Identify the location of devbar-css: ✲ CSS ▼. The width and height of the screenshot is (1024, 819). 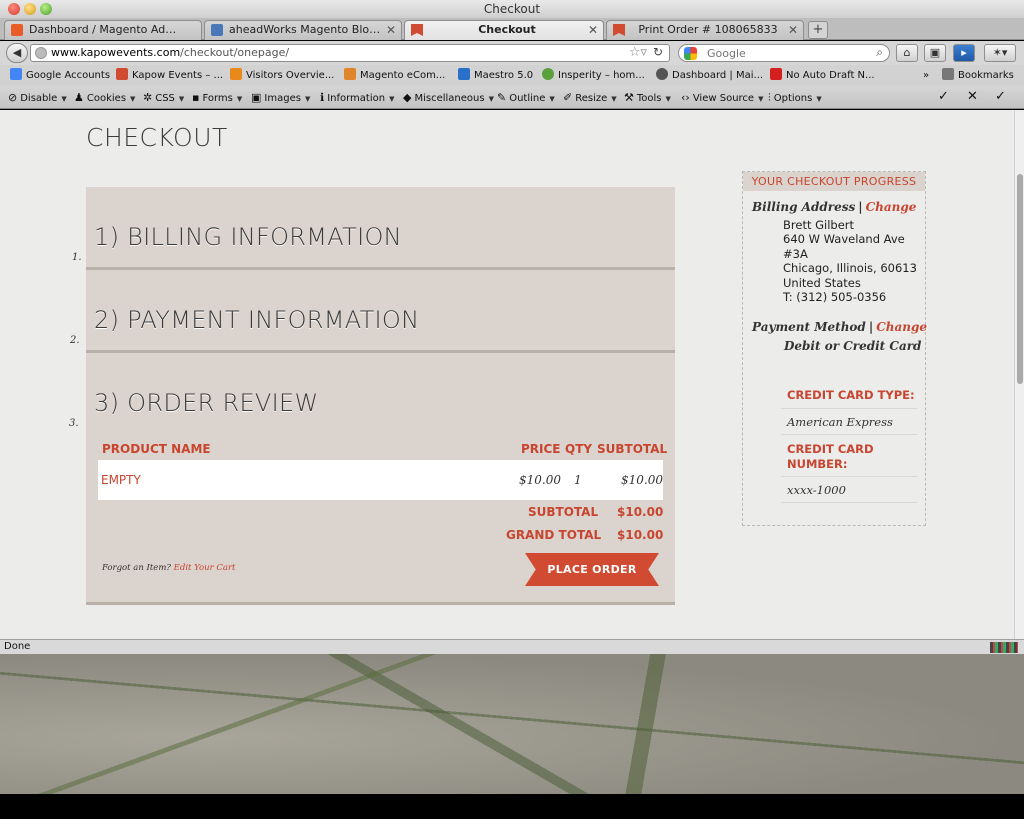
(163, 98).